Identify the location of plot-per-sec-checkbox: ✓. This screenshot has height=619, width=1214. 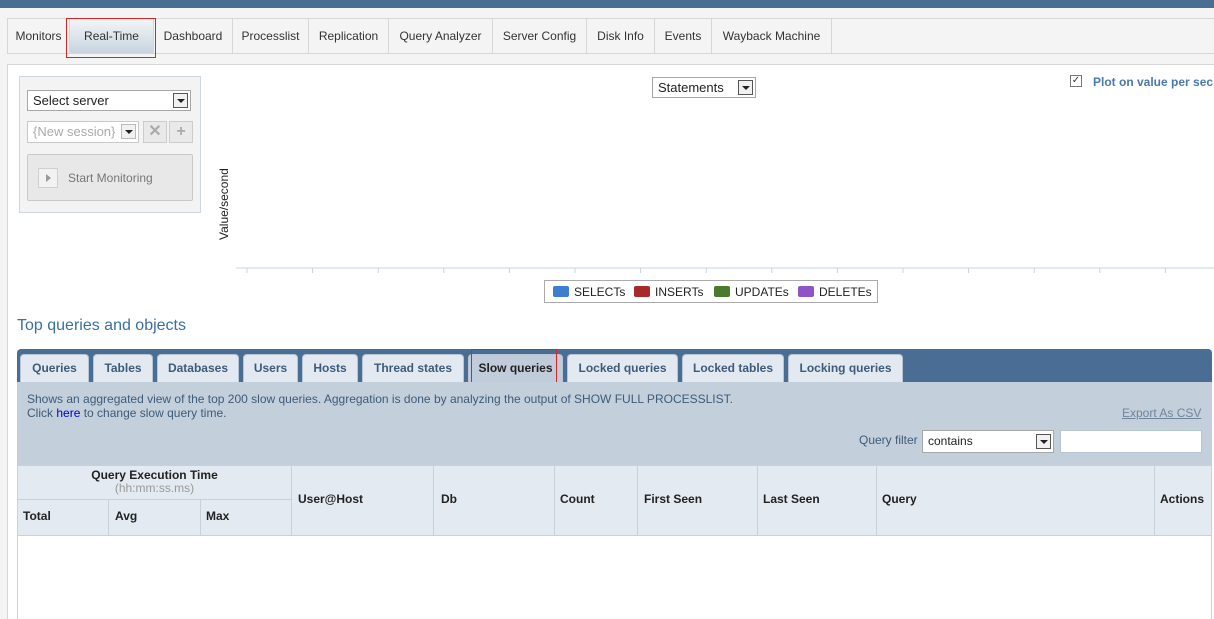
(1076, 81).